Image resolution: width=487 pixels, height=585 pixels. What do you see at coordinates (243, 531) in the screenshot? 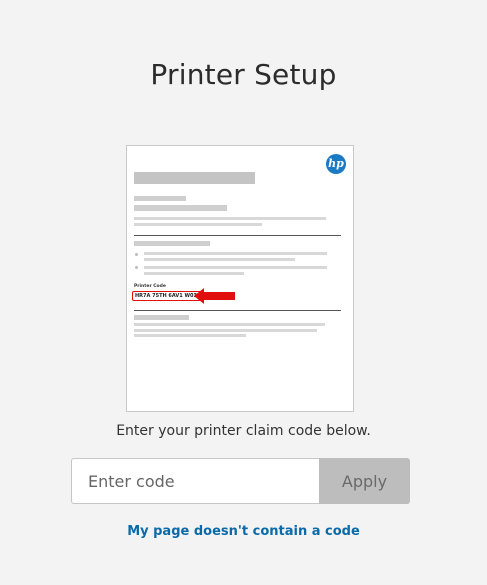
I see `no-code-link: My page doesn't contain a code` at bounding box center [243, 531].